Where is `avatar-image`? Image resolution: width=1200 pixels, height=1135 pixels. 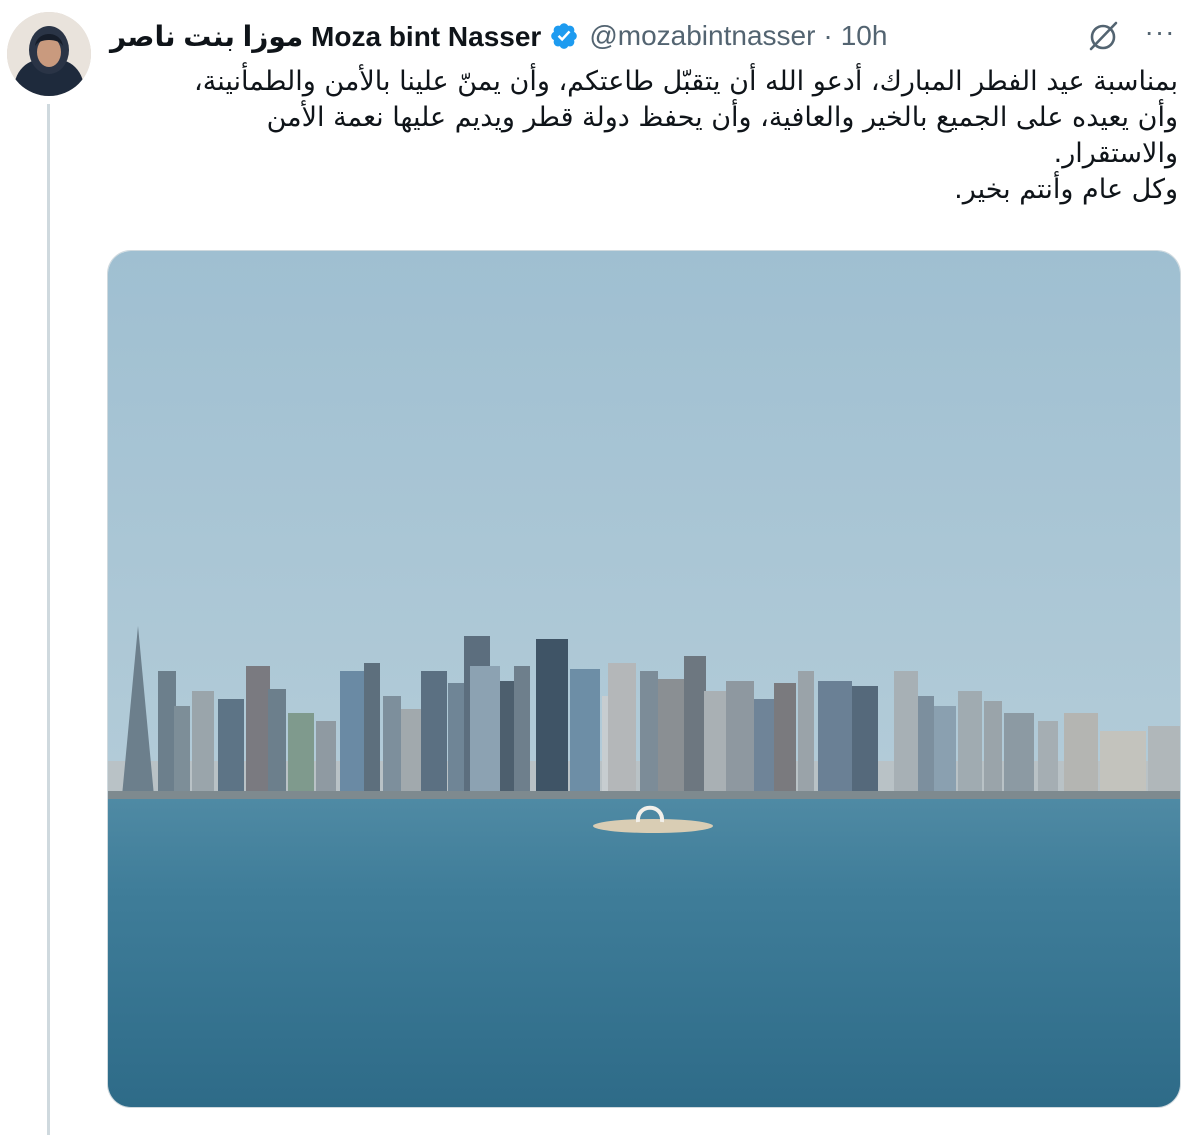 avatar-image is located at coordinates (49, 54).